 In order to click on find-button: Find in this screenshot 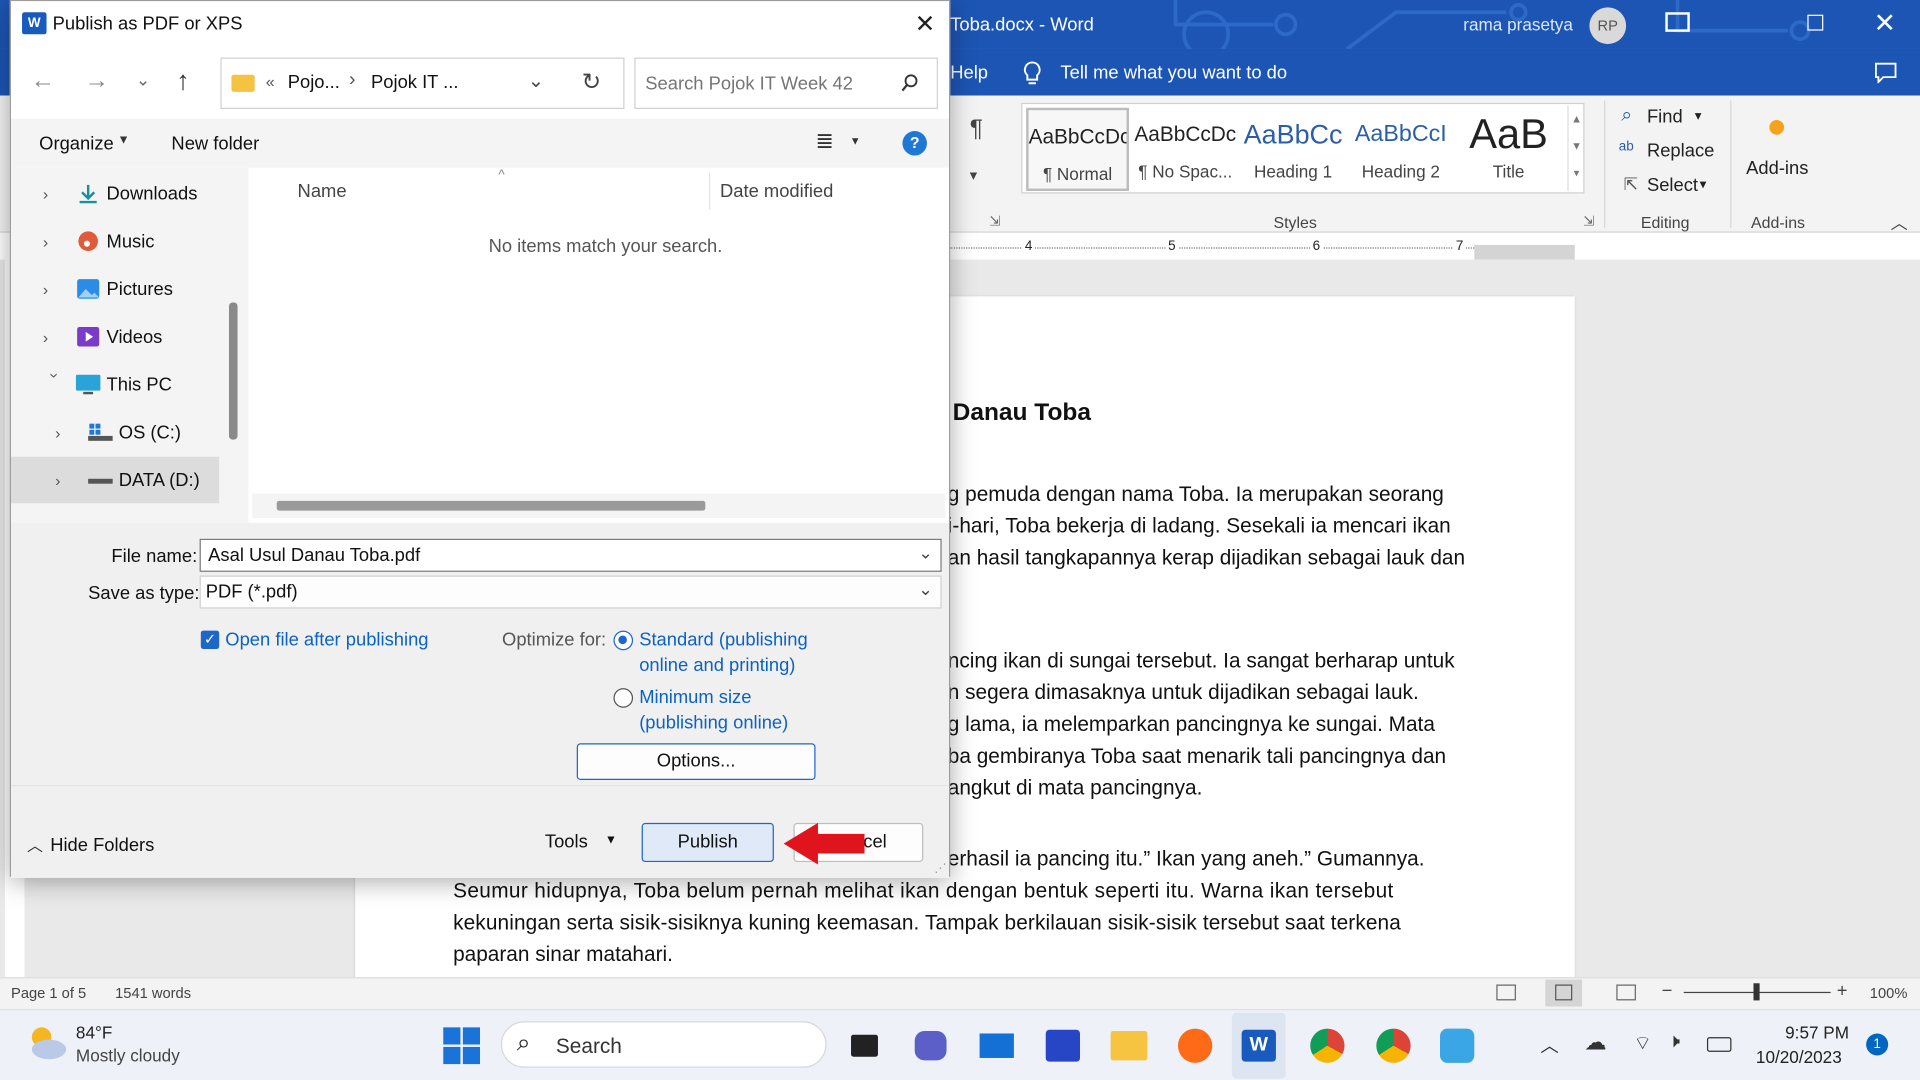, I will do `click(1665, 117)`.